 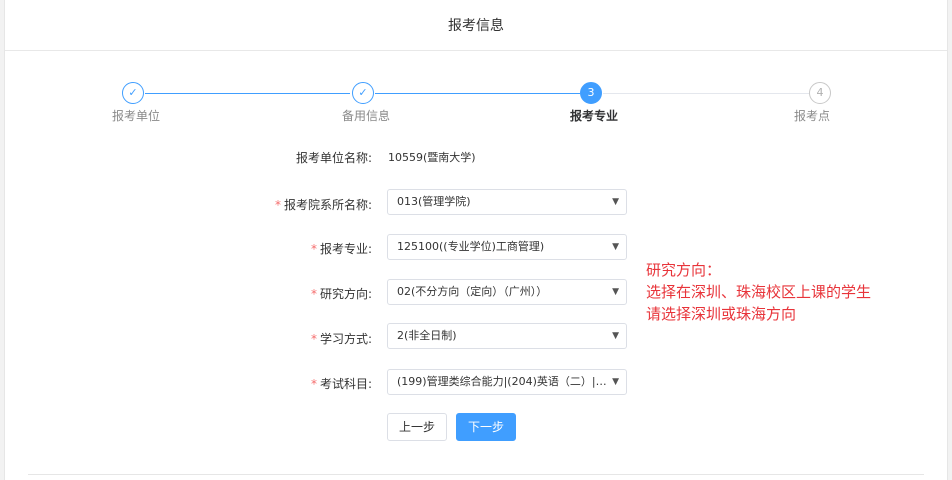 I want to click on annotation-line-3: 请选择深圳或珠海方向, so click(x=721, y=314).